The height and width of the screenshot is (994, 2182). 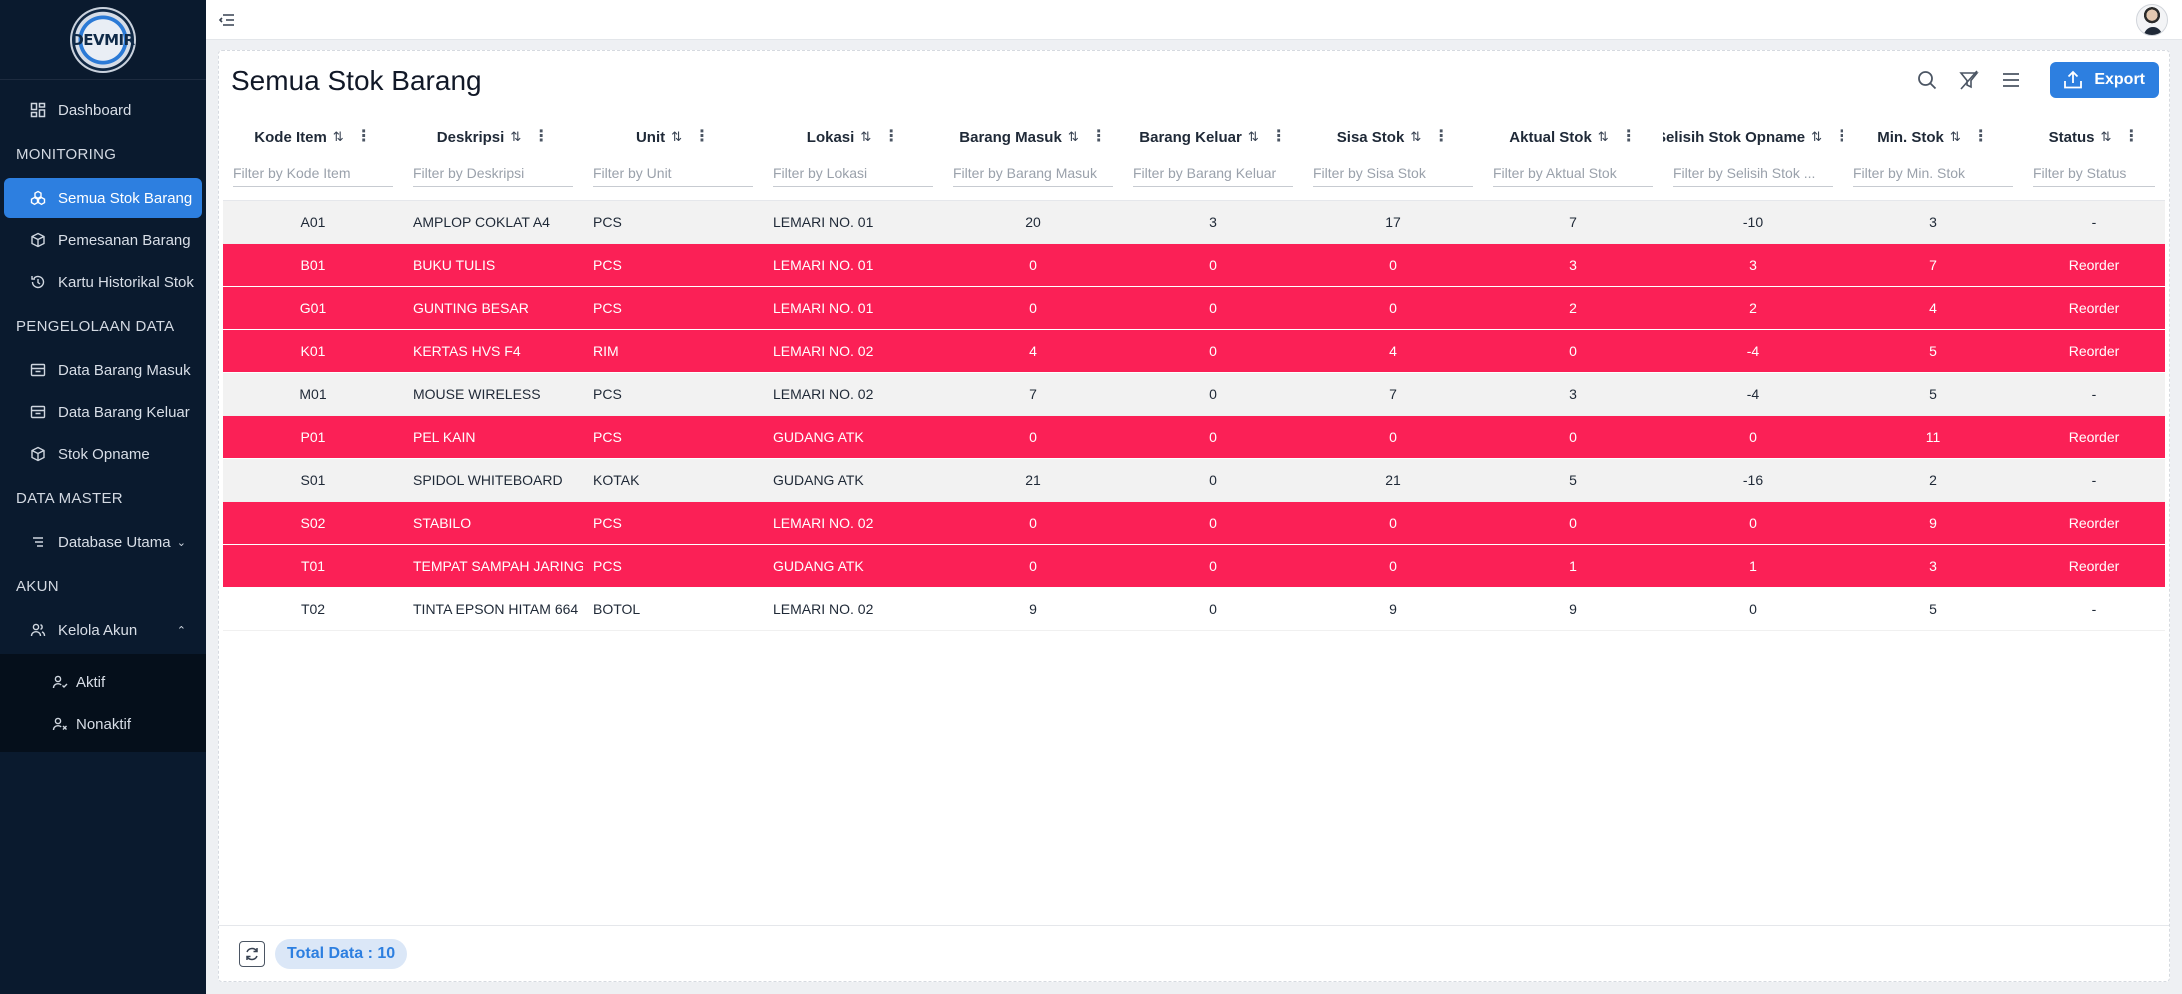 I want to click on cell-aktual: 7, so click(x=1573, y=222).